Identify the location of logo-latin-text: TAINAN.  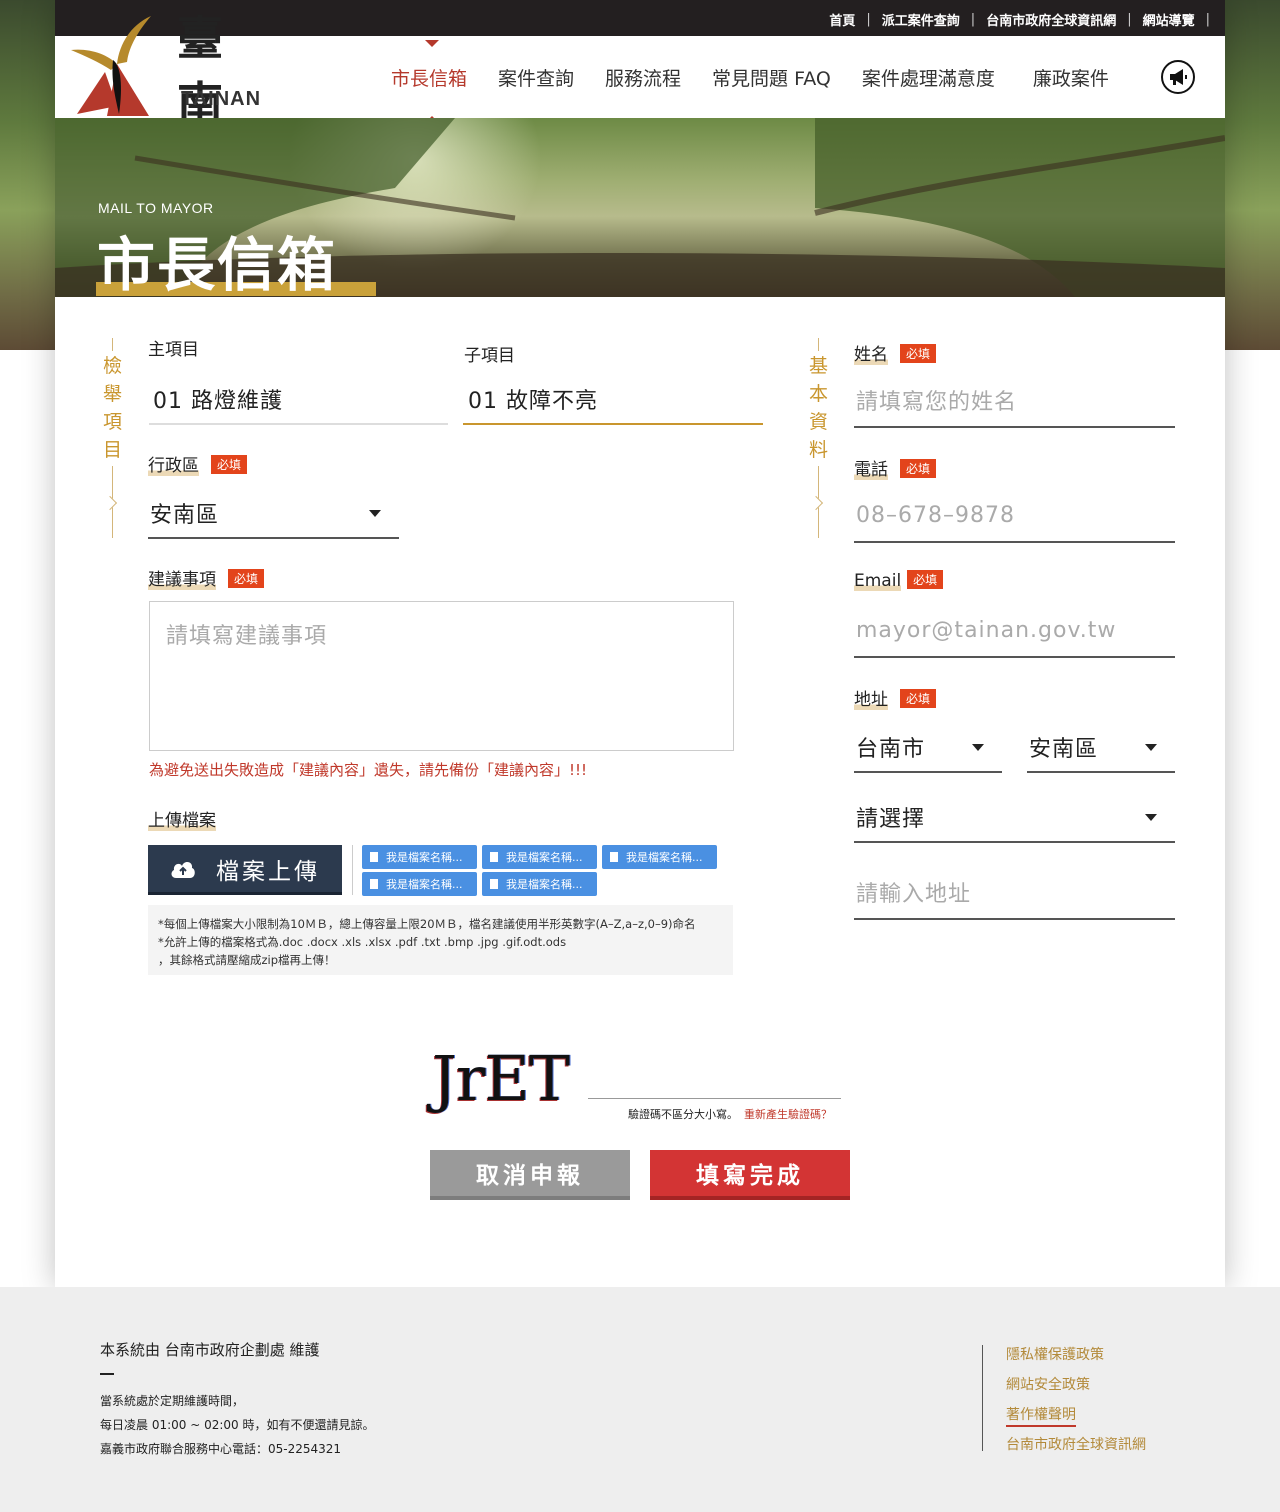
(221, 99).